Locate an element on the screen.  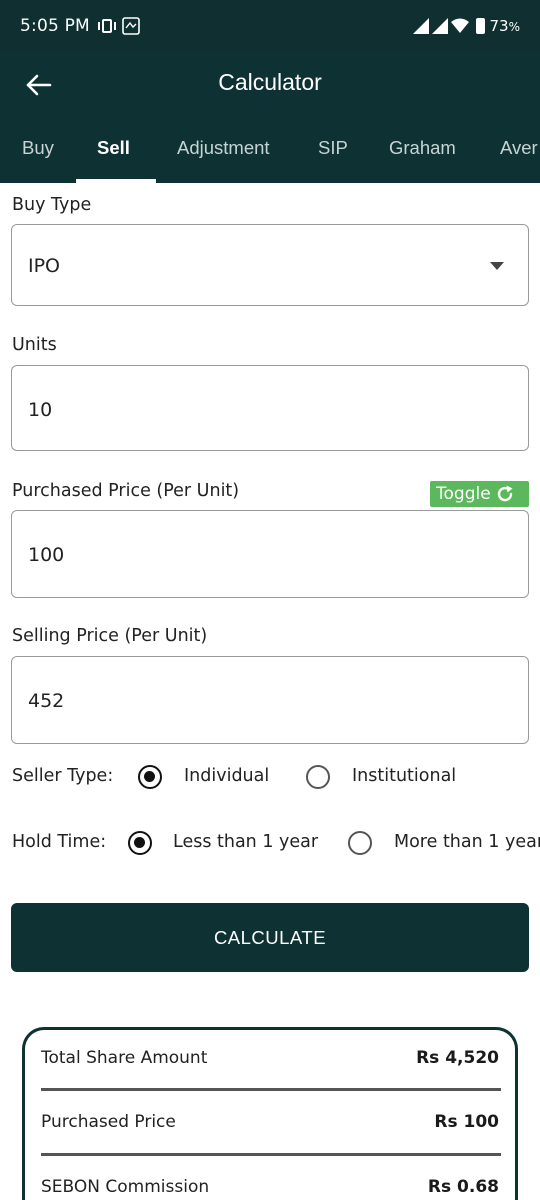
tab-adjustment: Adjustment is located at coordinates (223, 148).